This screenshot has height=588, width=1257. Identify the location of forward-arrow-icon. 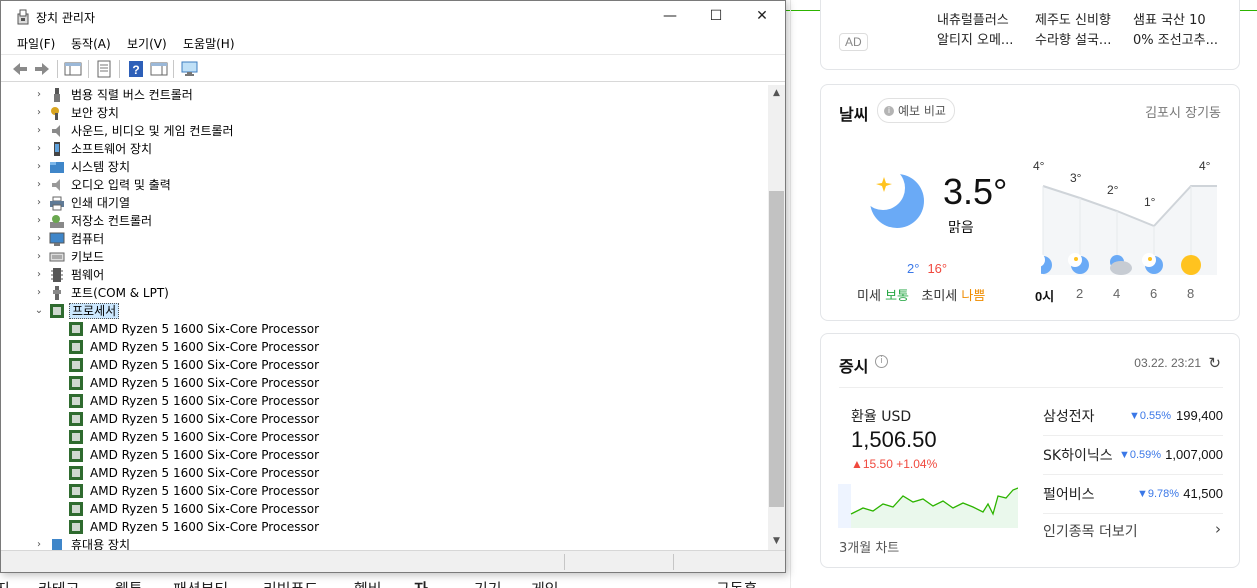
(42, 69).